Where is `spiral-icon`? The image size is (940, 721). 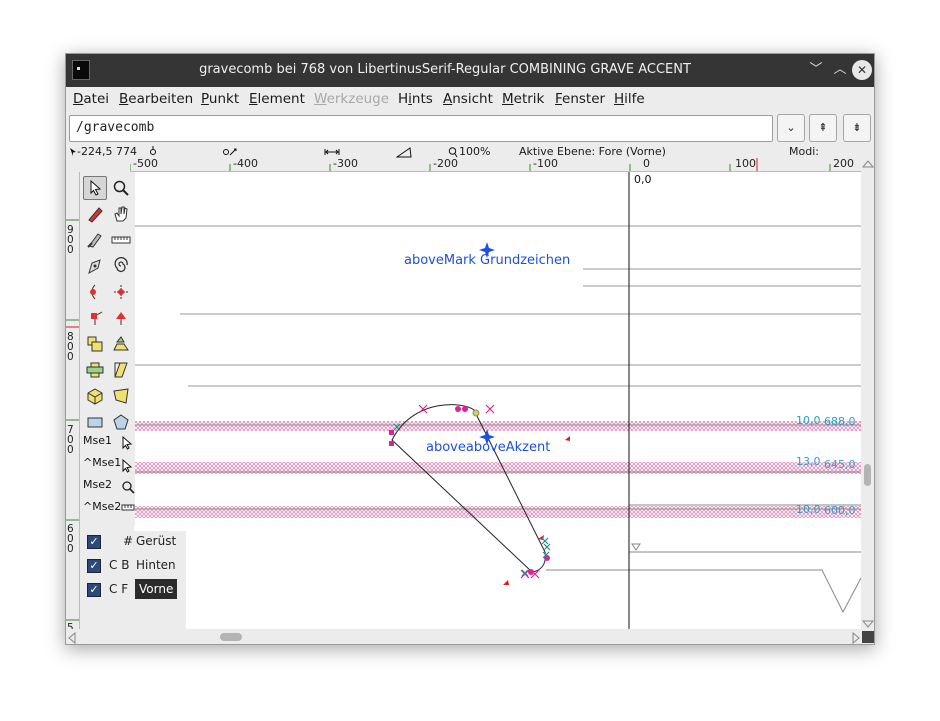 spiral-icon is located at coordinates (121, 265).